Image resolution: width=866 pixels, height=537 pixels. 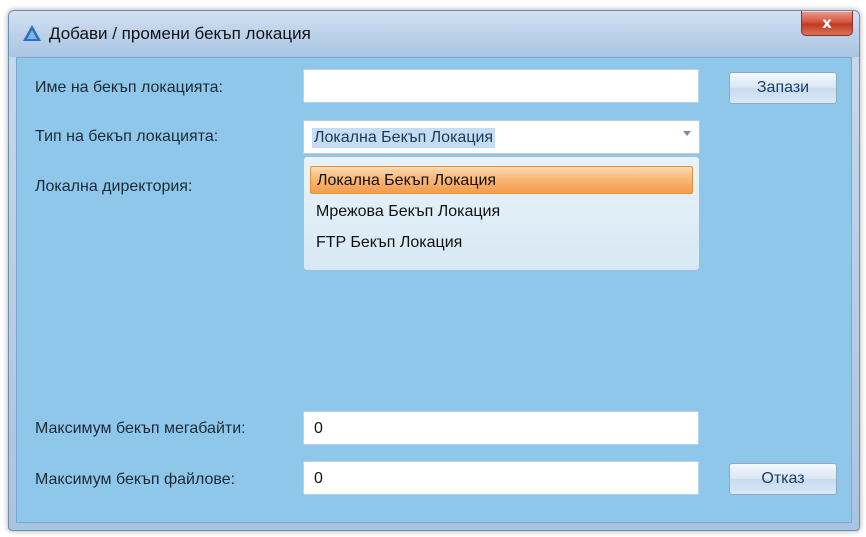 I want to click on close-icon: x, so click(x=827, y=23).